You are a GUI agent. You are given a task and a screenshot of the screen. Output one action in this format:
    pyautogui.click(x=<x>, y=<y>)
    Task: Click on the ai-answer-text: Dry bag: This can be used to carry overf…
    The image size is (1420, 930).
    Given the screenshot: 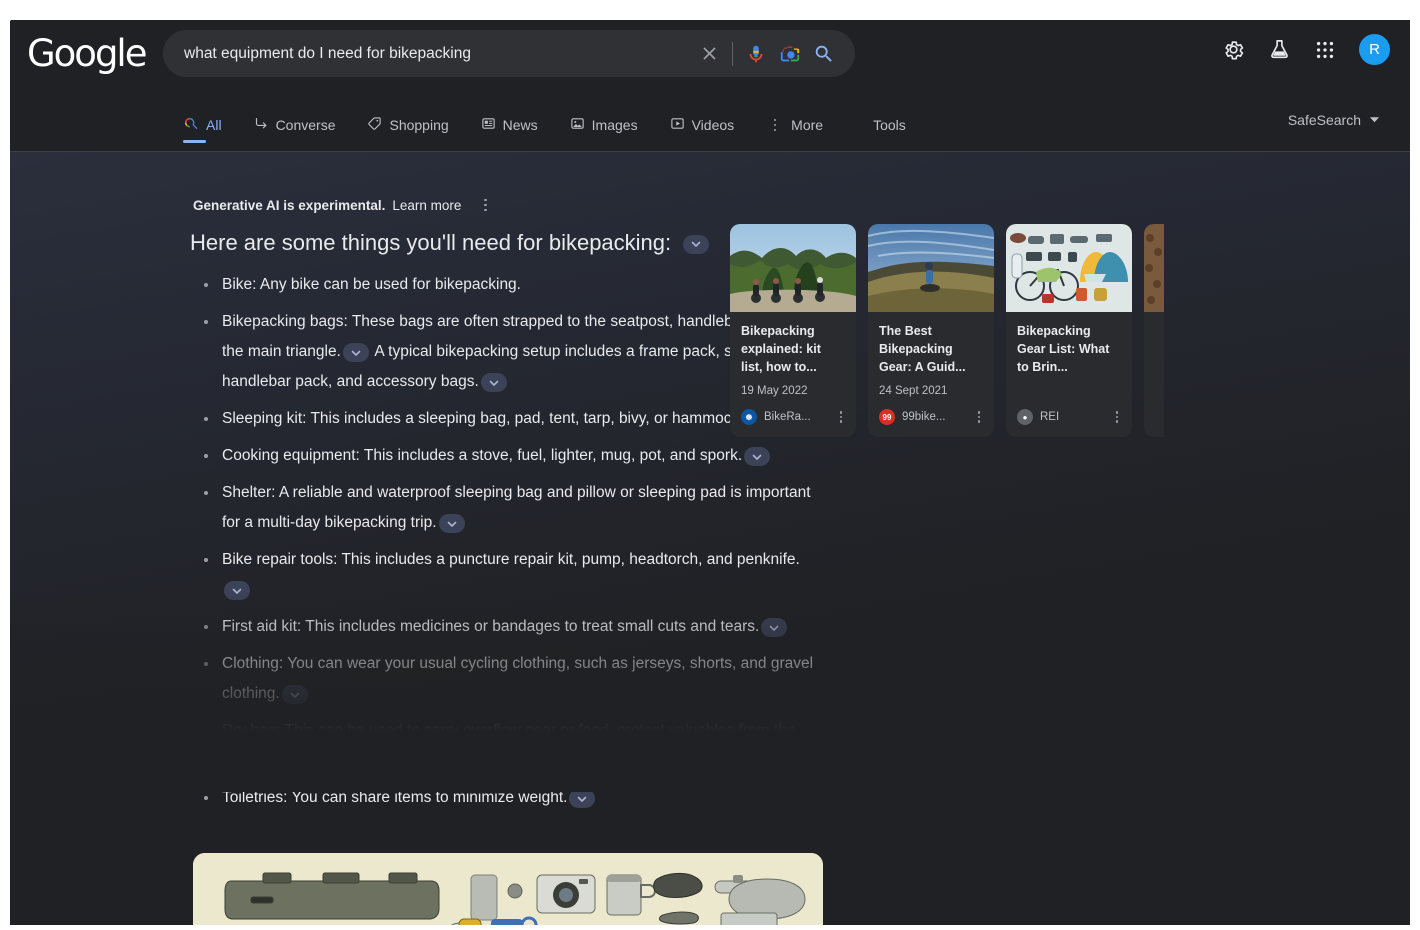 What is the action you would take?
    pyautogui.click(x=509, y=745)
    